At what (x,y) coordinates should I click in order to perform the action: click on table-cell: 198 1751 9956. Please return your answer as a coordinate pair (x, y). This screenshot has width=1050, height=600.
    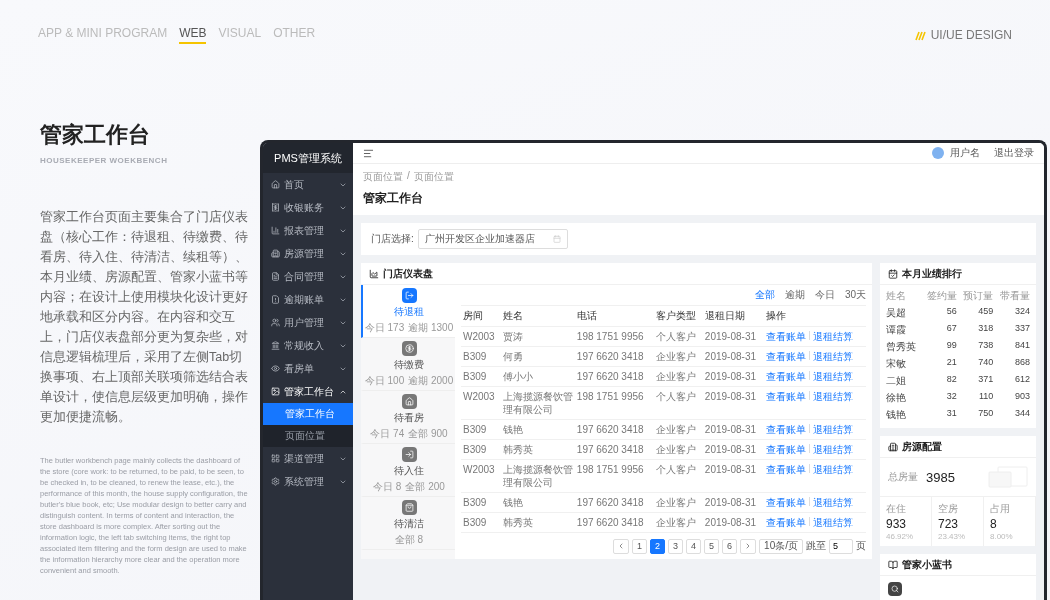
    Looking at the image, I should click on (614, 403).